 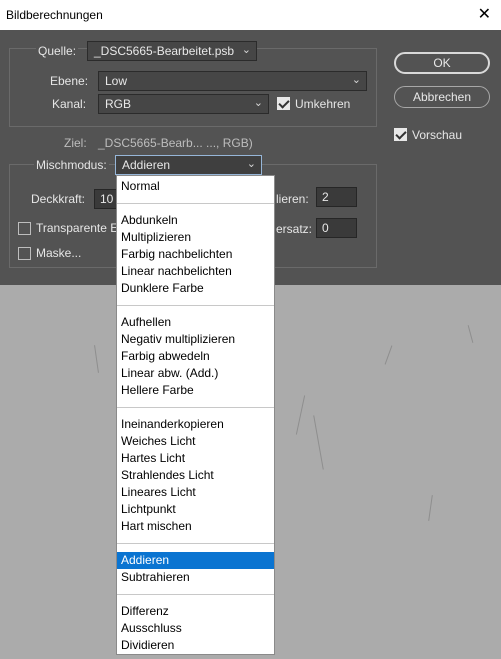 What do you see at coordinates (24, 253) in the screenshot?
I see `mask-checkbox` at bounding box center [24, 253].